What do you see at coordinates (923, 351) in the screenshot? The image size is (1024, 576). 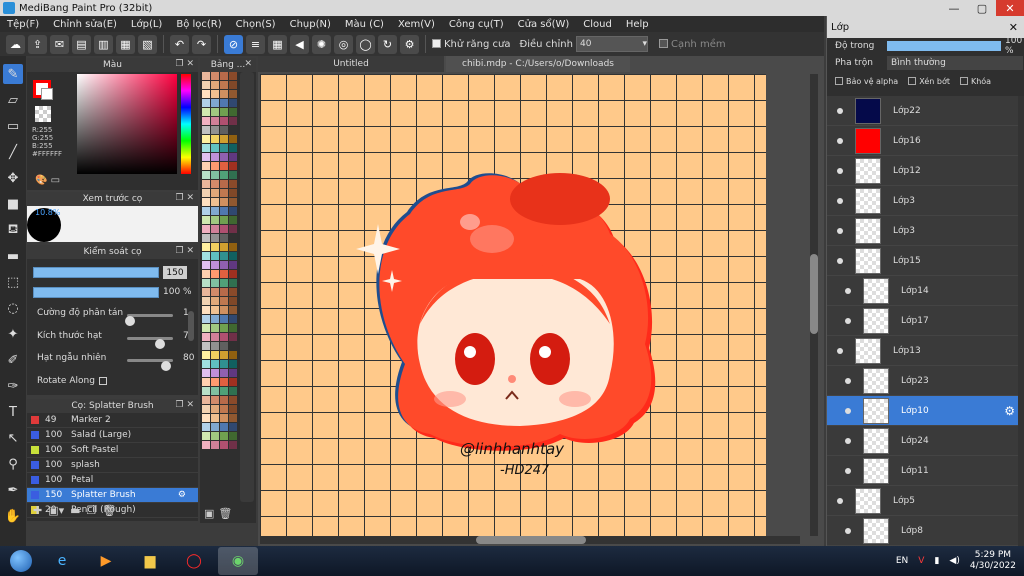 I see `layer-row: Lớp13` at bounding box center [923, 351].